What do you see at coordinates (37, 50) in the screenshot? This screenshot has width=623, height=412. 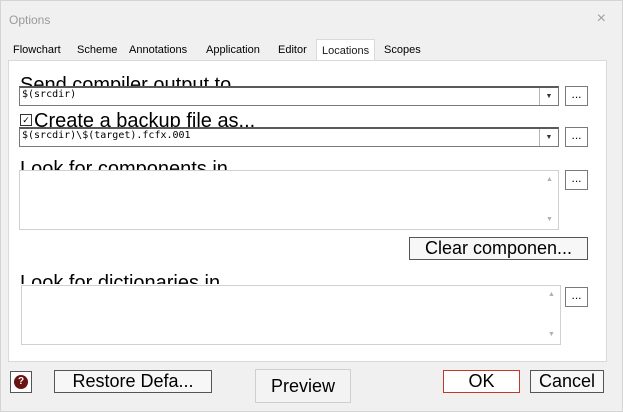 I see `tab-flowchart: Flowchart` at bounding box center [37, 50].